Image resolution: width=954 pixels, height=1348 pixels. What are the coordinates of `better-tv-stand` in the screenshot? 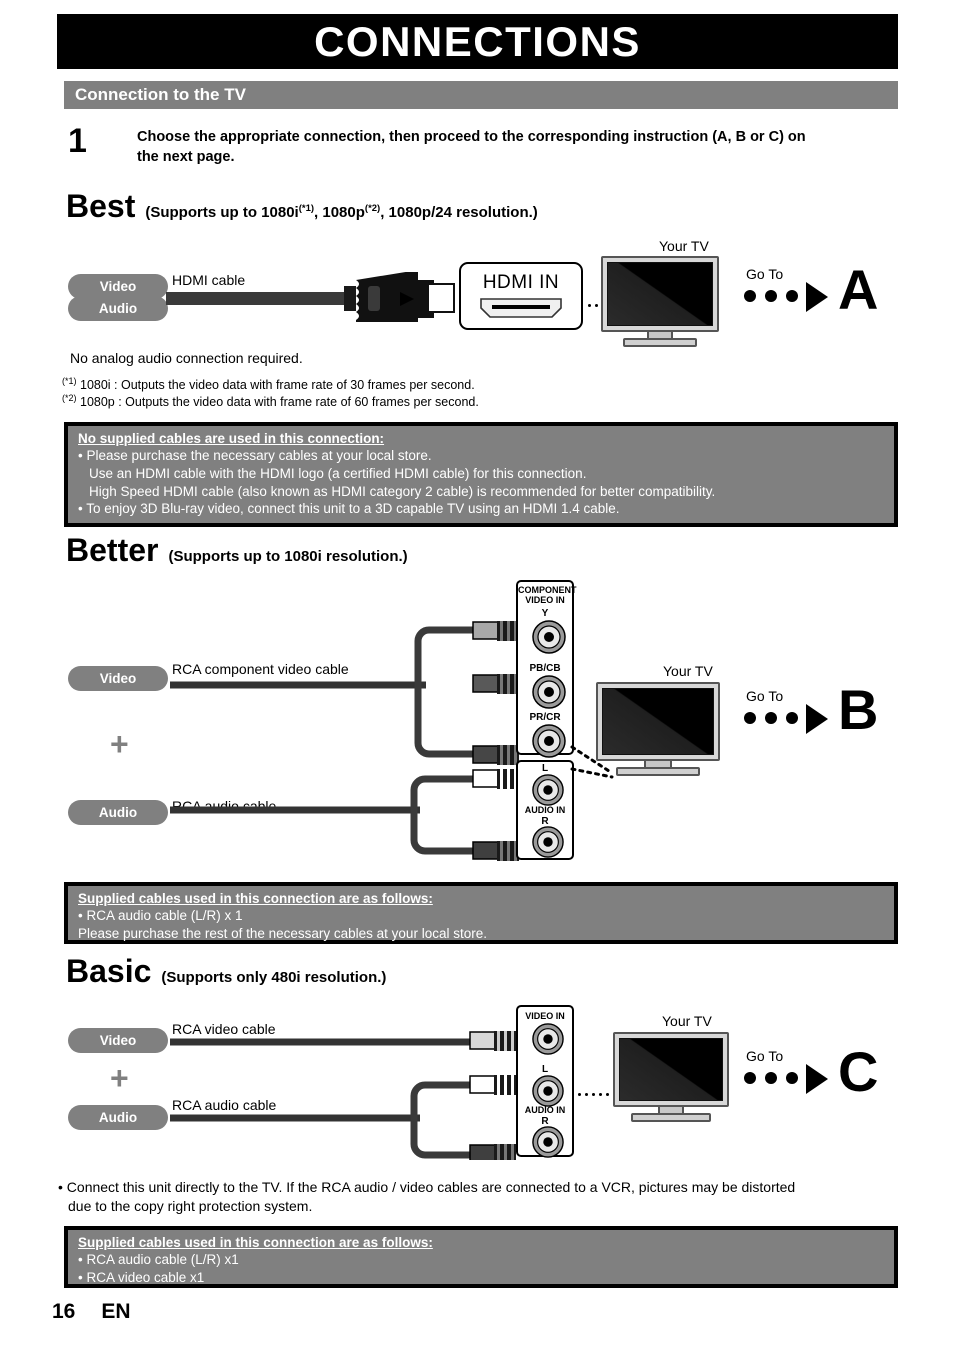 It's located at (658, 771).